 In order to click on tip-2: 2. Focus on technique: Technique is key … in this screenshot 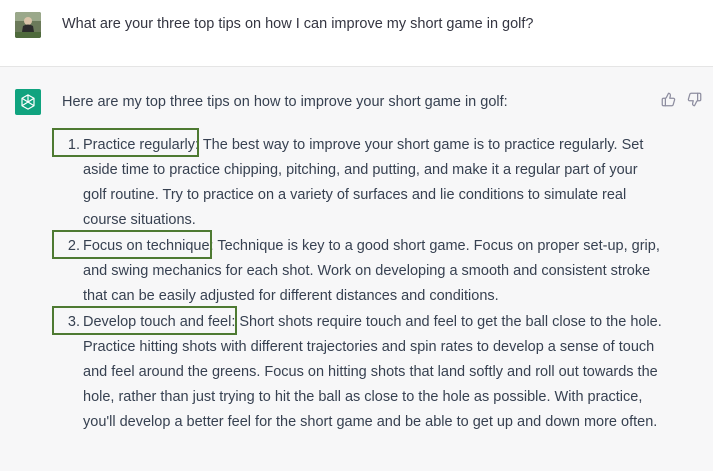, I will do `click(362, 271)`.